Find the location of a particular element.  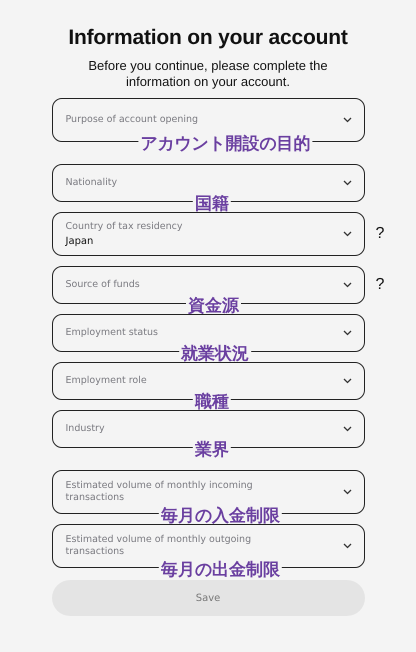

translation-annotation: 就業状況 is located at coordinates (215, 354).